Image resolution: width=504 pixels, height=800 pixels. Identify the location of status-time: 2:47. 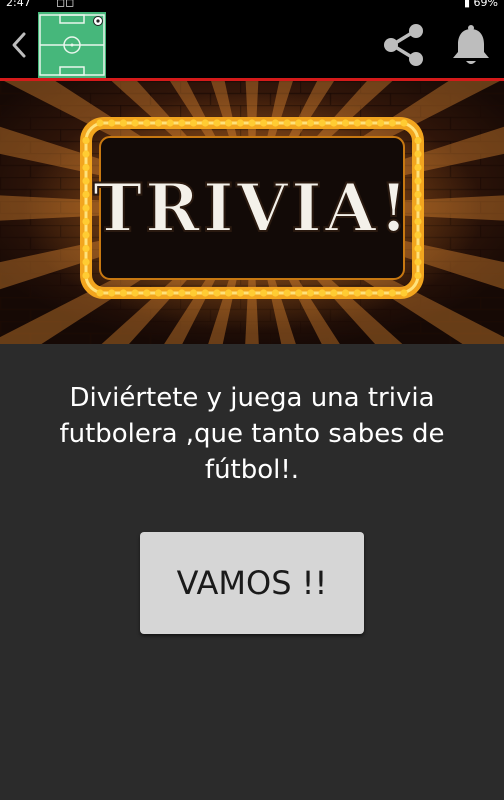
(18, 4).